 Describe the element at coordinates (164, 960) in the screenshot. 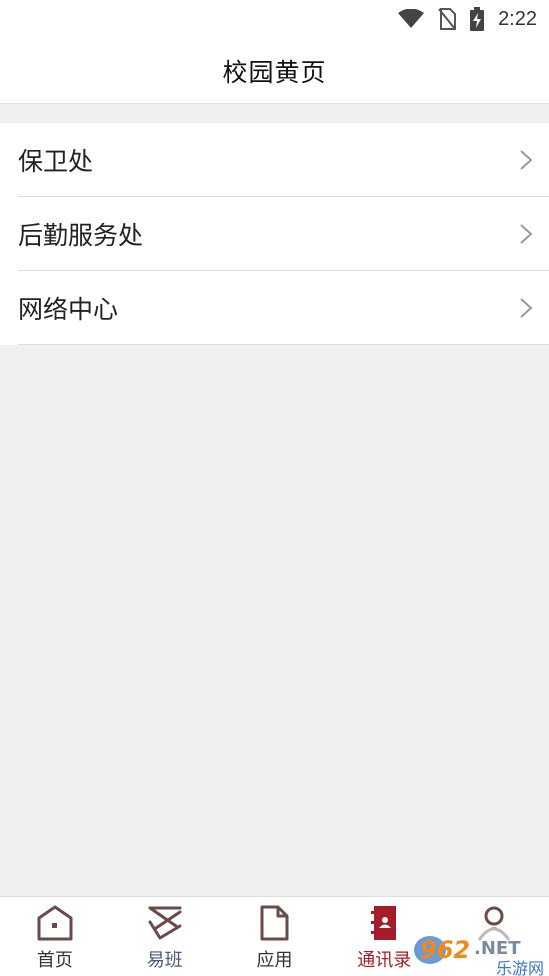

I see `nav-label-yiban: 易班` at that location.